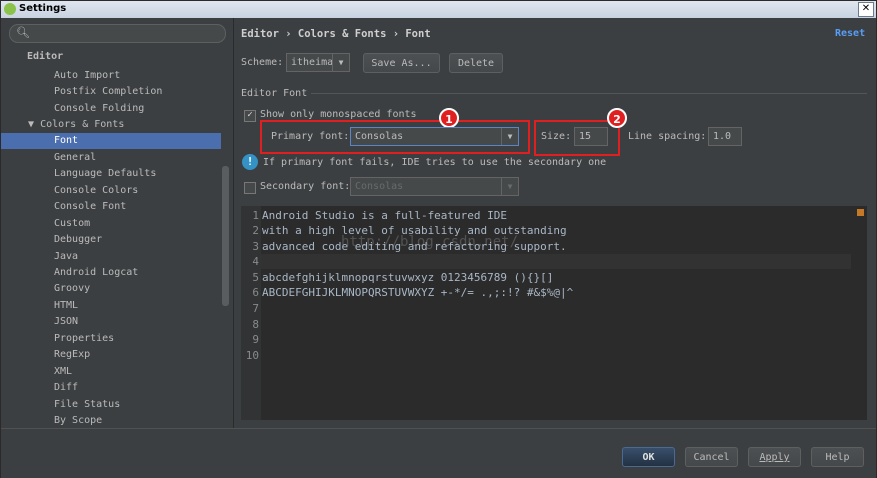  Describe the element at coordinates (66, 257) in the screenshot. I see `sidebar-item-java: Java` at that location.